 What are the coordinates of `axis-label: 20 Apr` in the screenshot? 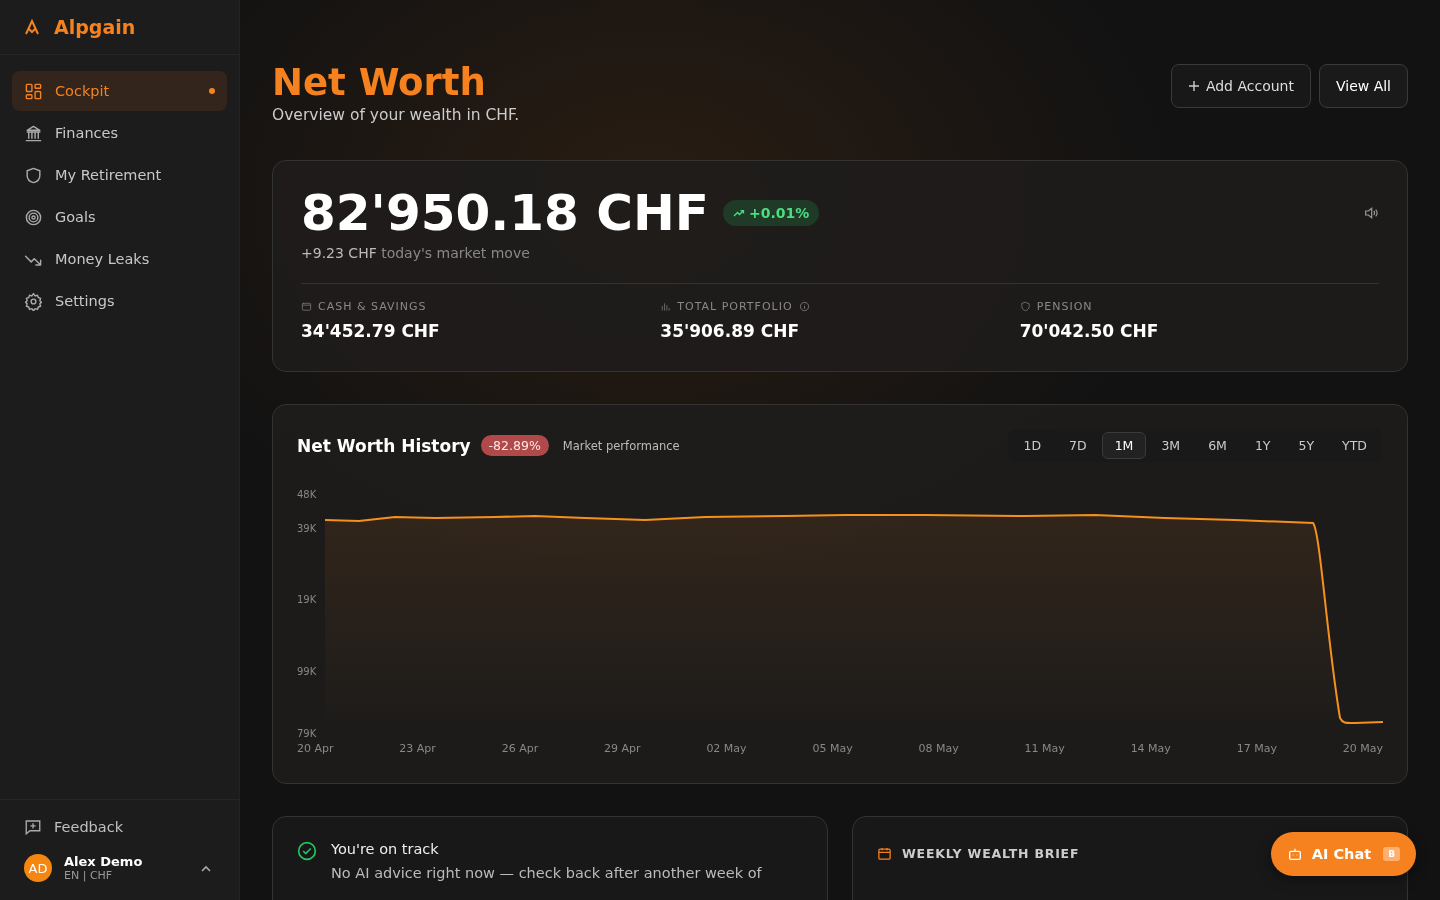 It's located at (315, 749).